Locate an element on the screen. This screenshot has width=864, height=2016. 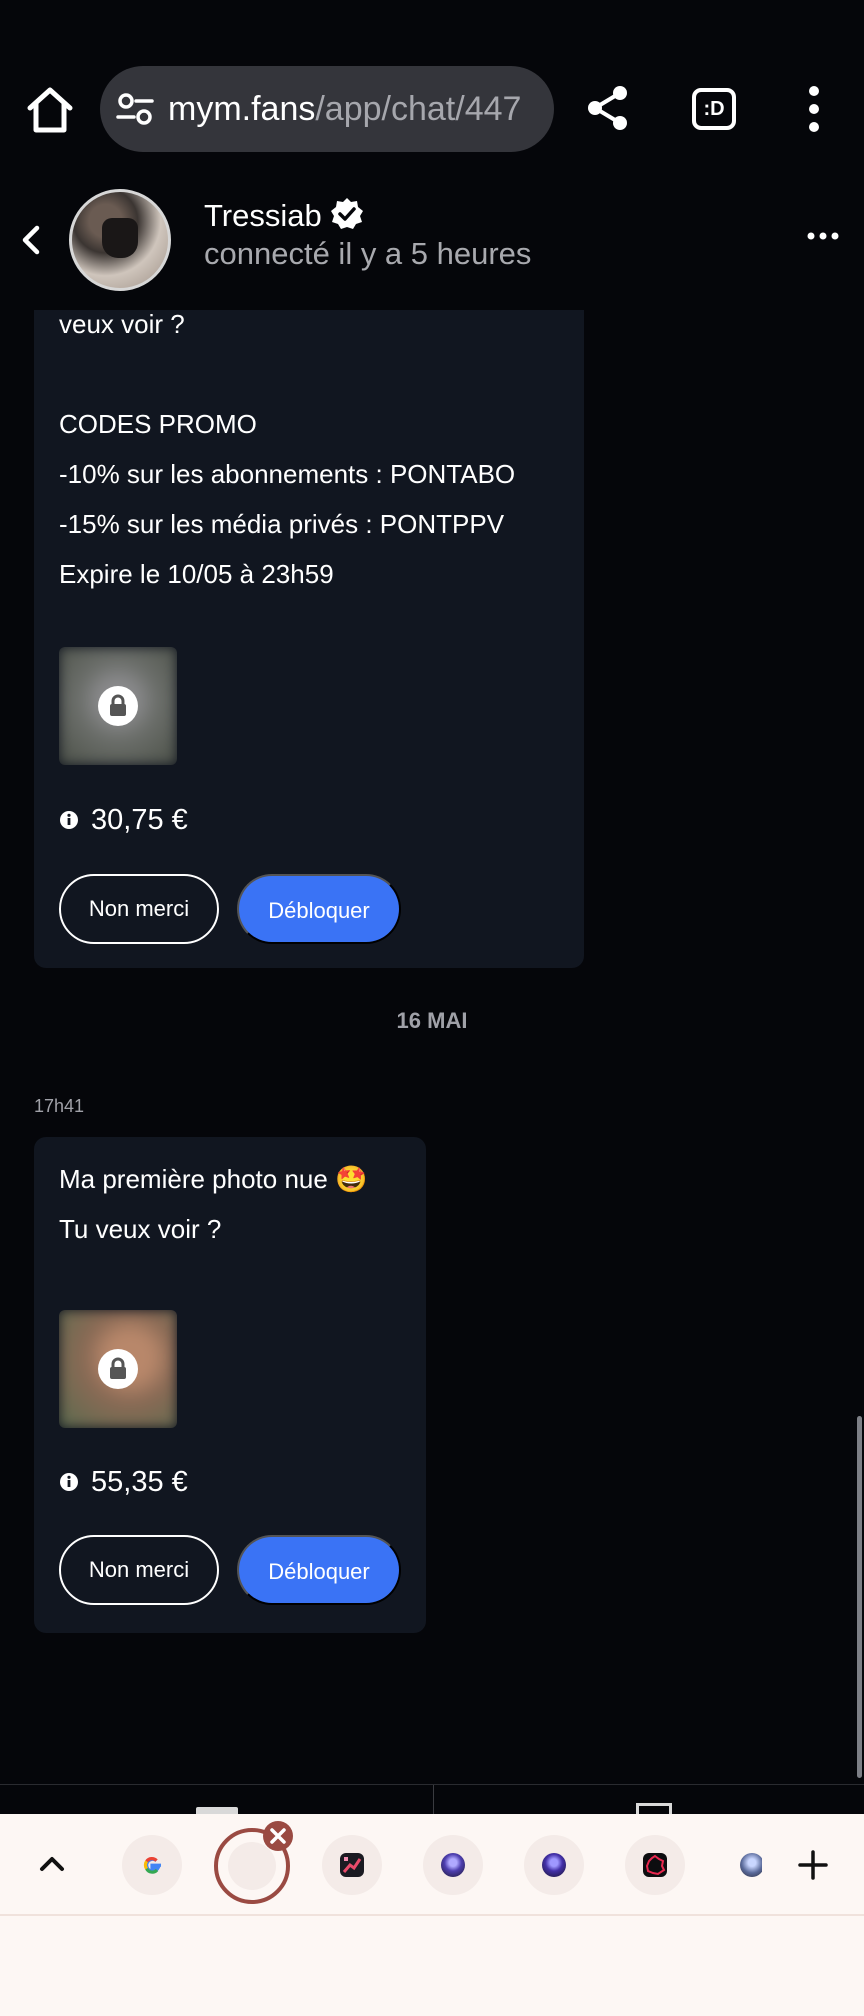
message-time: 17h41 is located at coordinates (59, 1106).